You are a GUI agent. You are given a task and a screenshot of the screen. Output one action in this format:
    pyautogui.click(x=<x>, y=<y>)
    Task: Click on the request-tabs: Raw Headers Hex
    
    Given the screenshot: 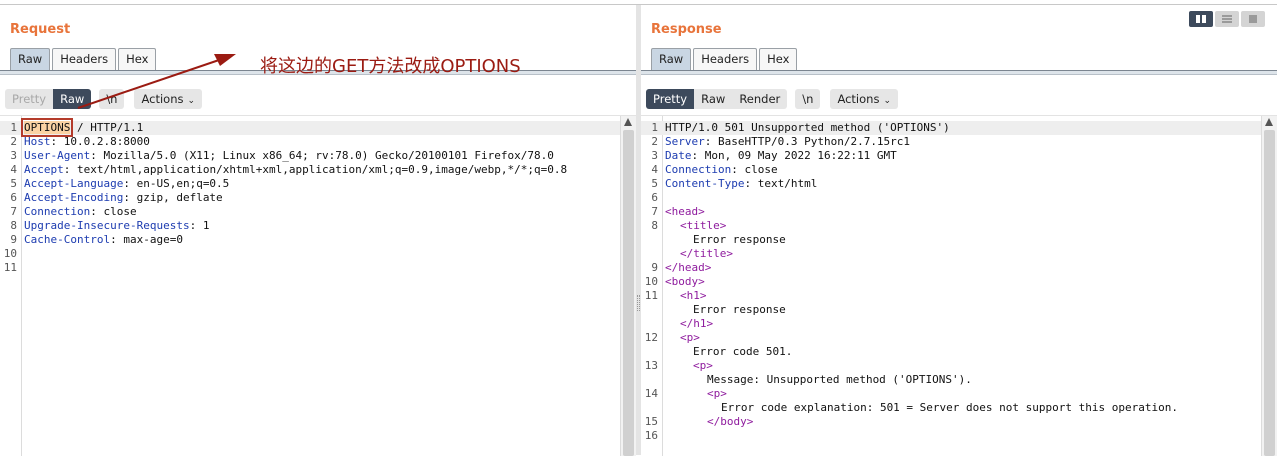 What is the action you would take?
    pyautogui.click(x=84, y=59)
    